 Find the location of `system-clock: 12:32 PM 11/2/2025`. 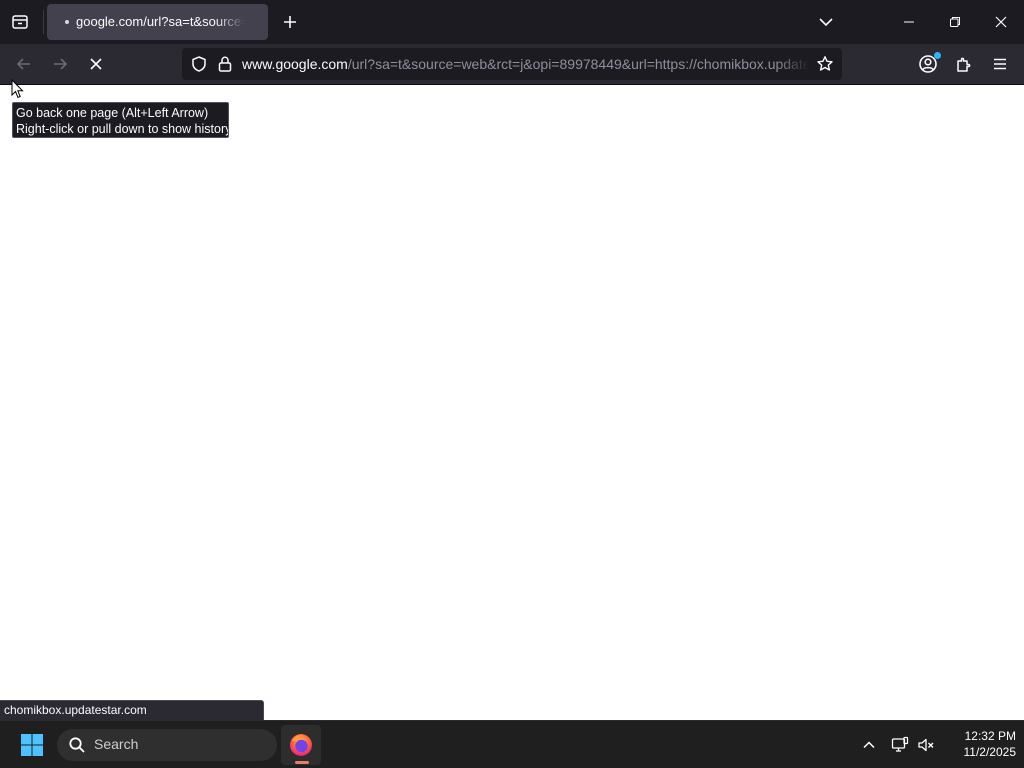

system-clock: 12:32 PM 11/2/2025 is located at coordinates (978, 745).